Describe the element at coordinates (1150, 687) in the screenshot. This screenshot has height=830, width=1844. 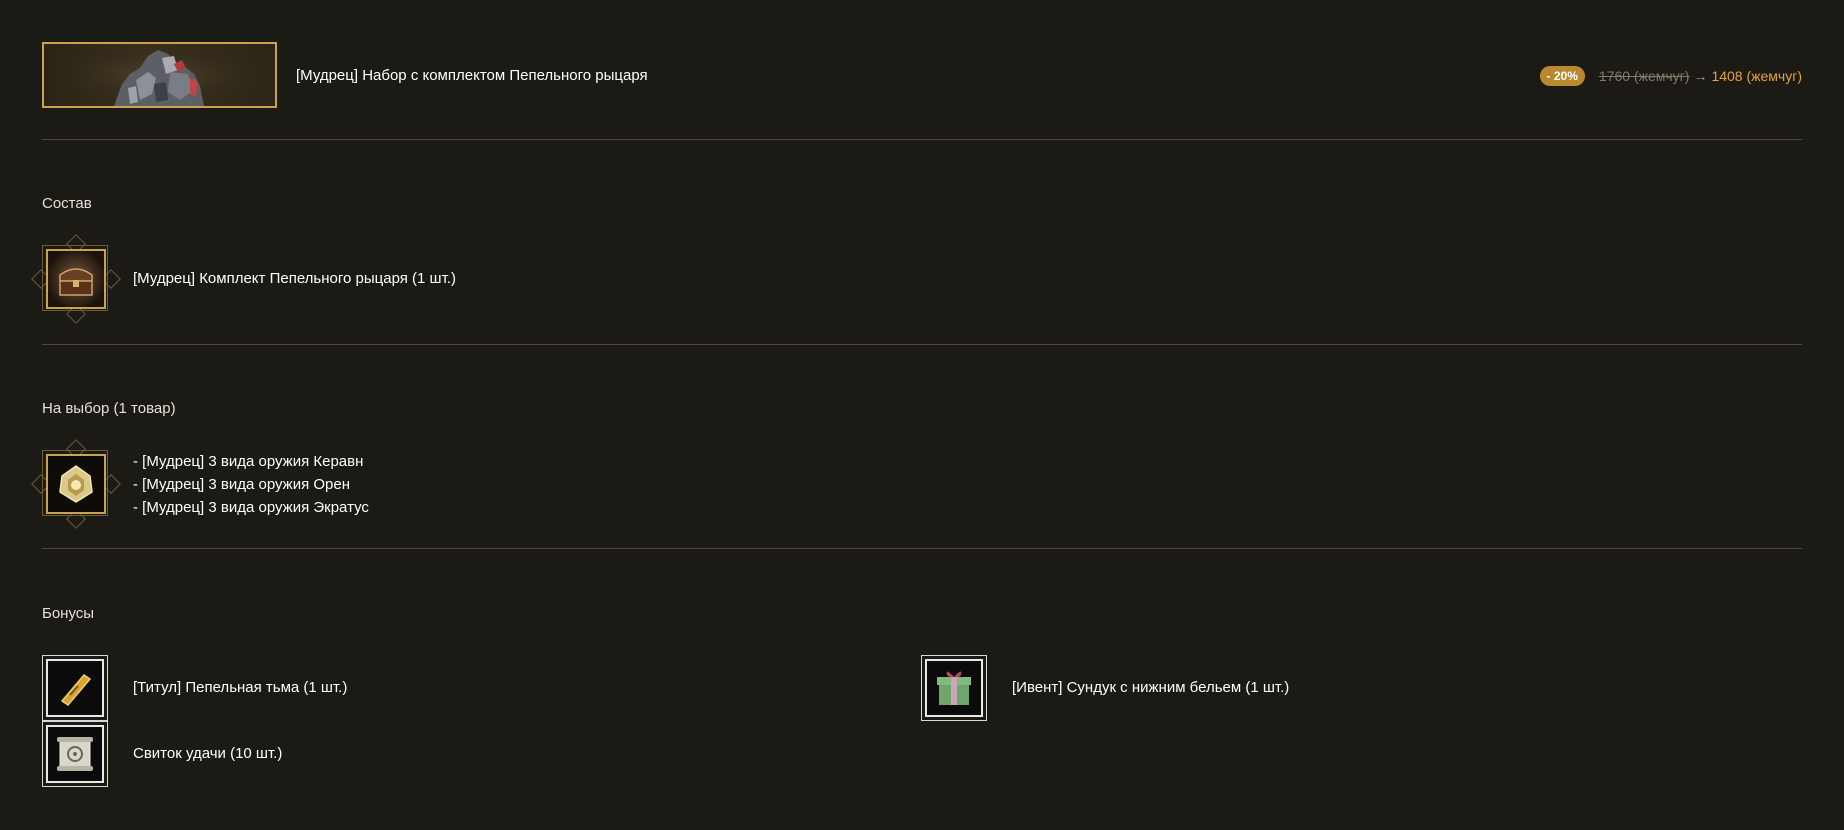
I see `bonus-item-label: [Ивент] Сундук с нижним бельем (1 шт.)` at that location.